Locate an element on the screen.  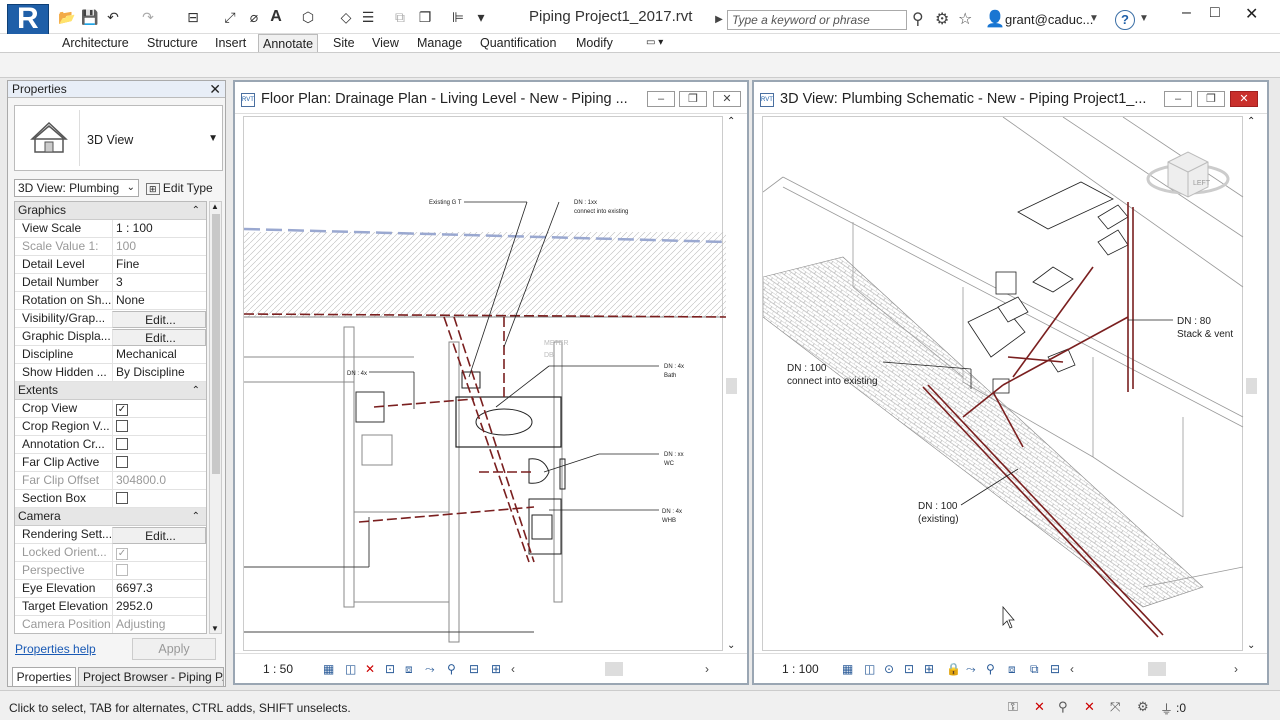
restore-view-button: ❐ is located at coordinates (693, 99).